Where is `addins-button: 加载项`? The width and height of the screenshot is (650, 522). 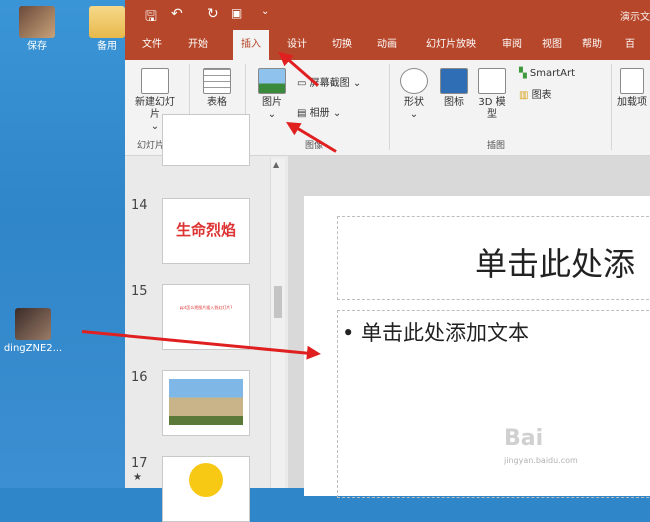 addins-button: 加载项 is located at coordinates (632, 88).